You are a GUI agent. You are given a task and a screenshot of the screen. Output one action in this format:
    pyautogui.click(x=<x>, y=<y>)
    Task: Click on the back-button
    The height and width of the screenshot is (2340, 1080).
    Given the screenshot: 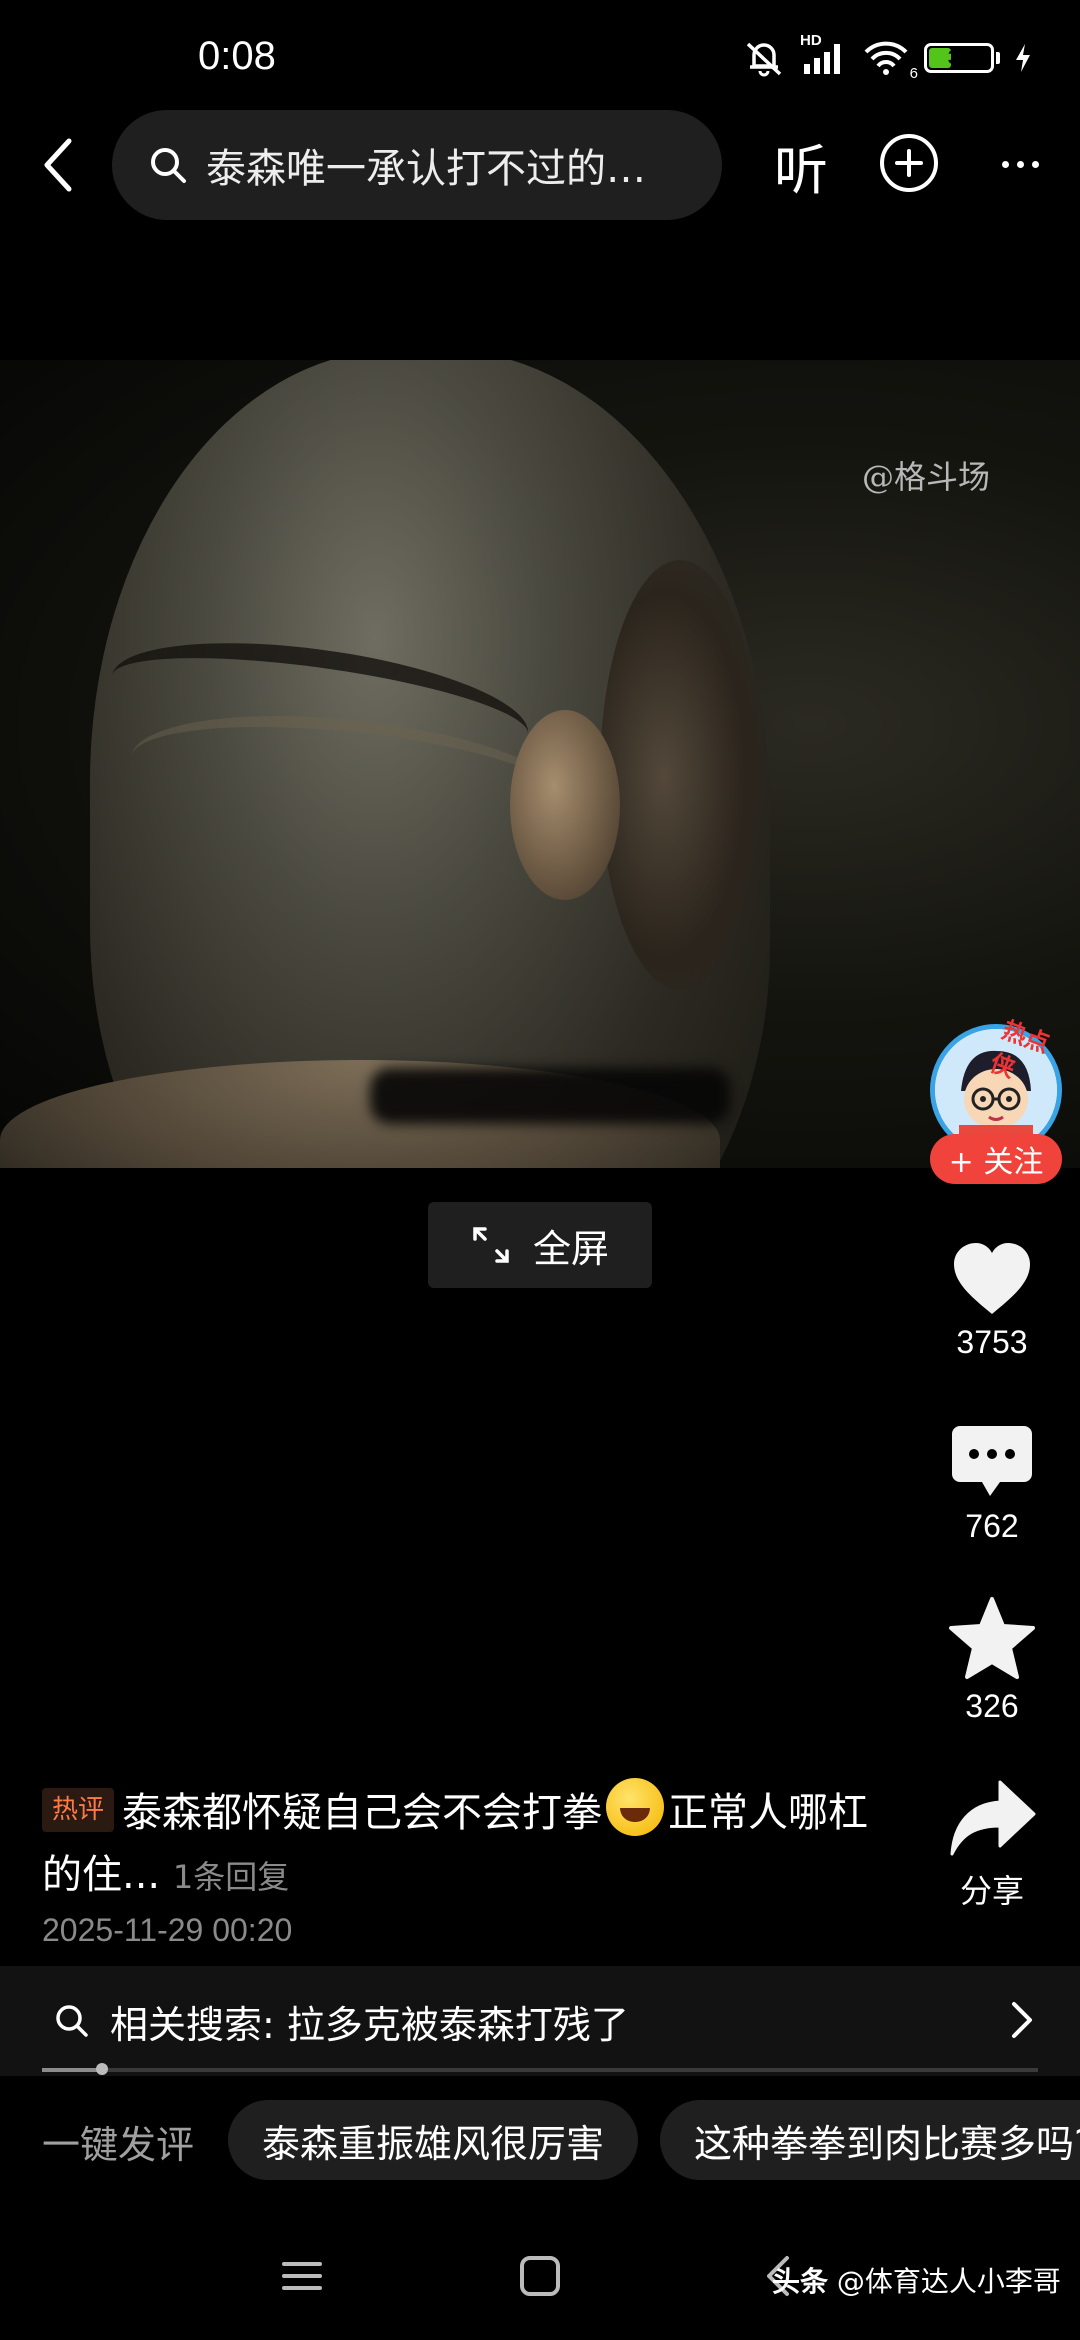 What is the action you would take?
    pyautogui.click(x=57, y=165)
    